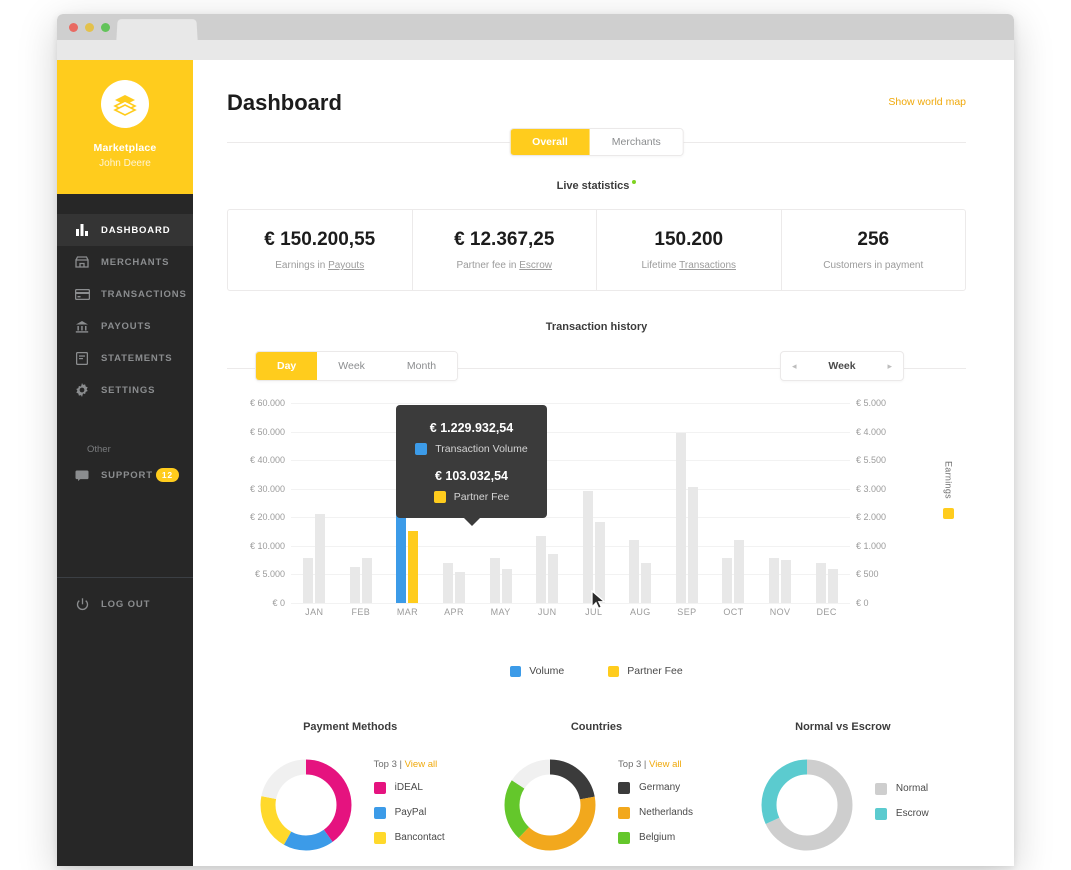 The height and width of the screenshot is (870, 1071). I want to click on sidebar-item-statements: STATEMENTS, so click(125, 358).